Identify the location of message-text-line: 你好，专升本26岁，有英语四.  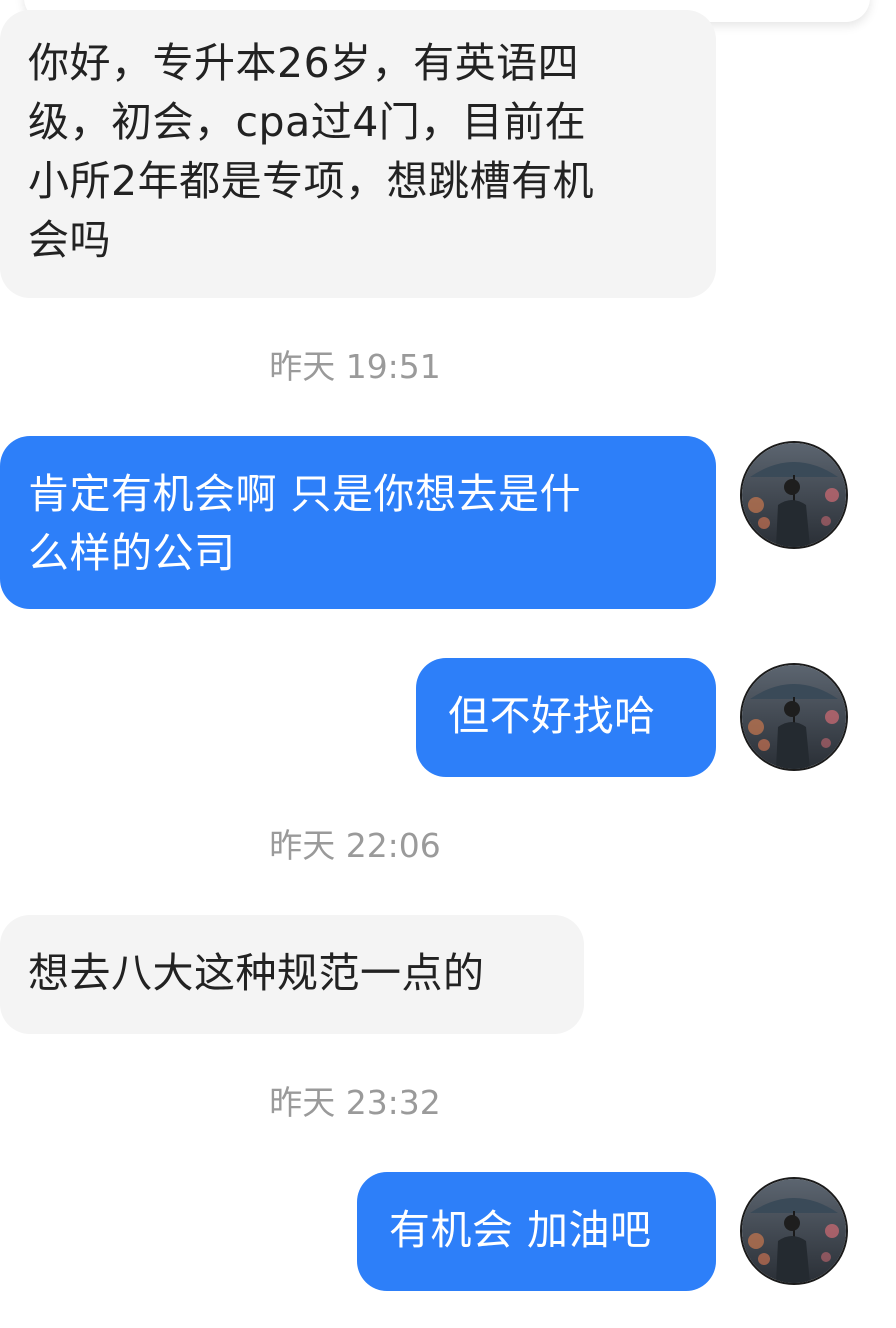
(304, 63).